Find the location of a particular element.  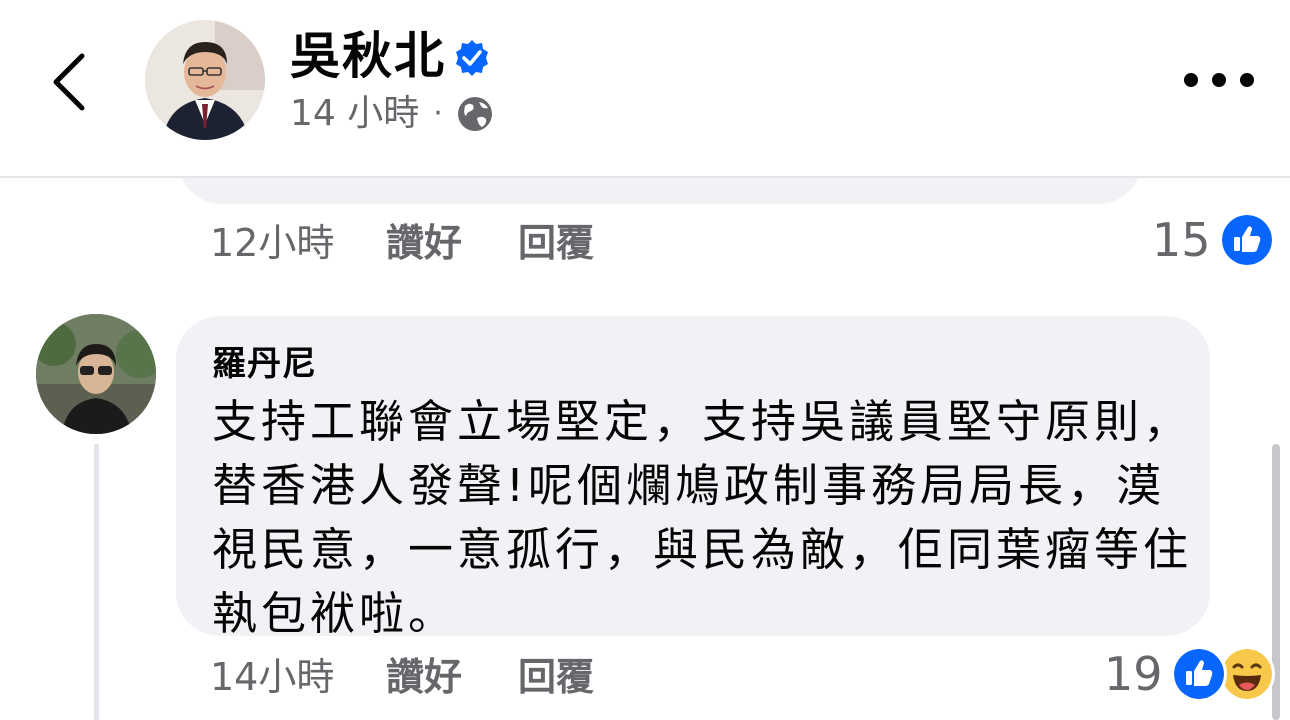

post-meta: 14 小時 · is located at coordinates (392, 114).